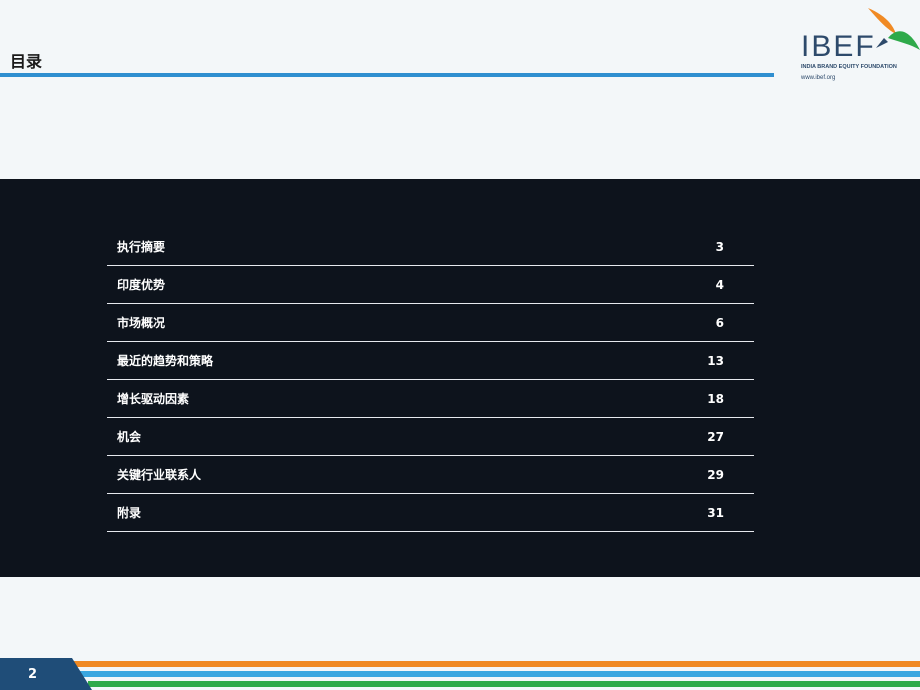 This screenshot has height=690, width=920. What do you see at coordinates (715, 360) in the screenshot?
I see `toc-page: 13` at bounding box center [715, 360].